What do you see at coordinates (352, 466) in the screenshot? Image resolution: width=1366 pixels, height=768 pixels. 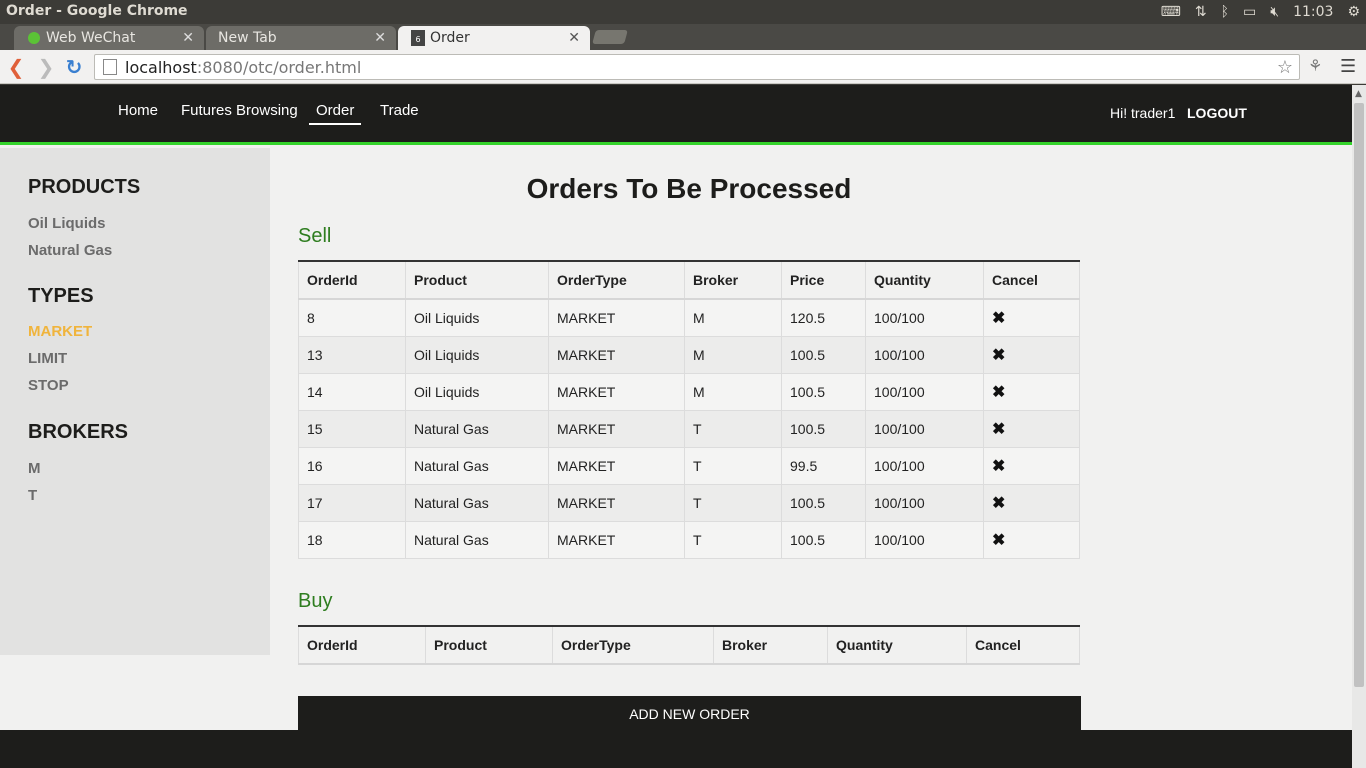 I see `table-cell: 16` at bounding box center [352, 466].